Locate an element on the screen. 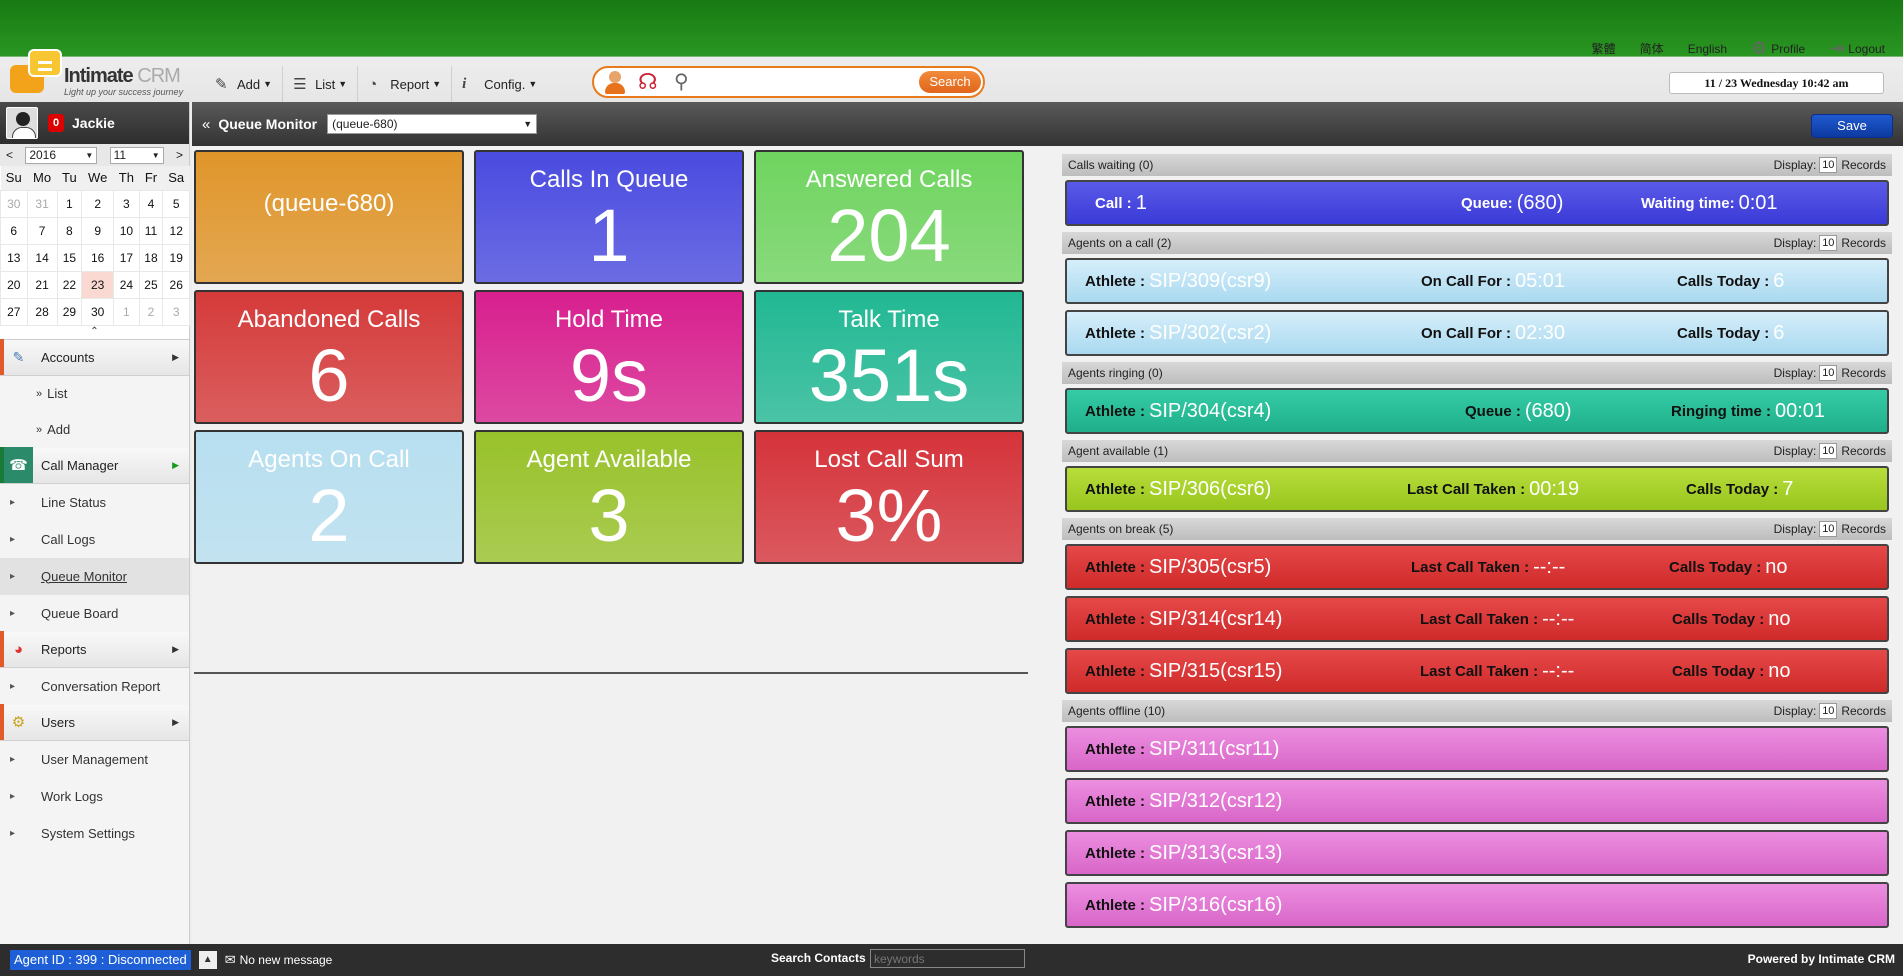 The width and height of the screenshot is (1903, 976). calendar-day: 27 is located at coordinates (14, 311).